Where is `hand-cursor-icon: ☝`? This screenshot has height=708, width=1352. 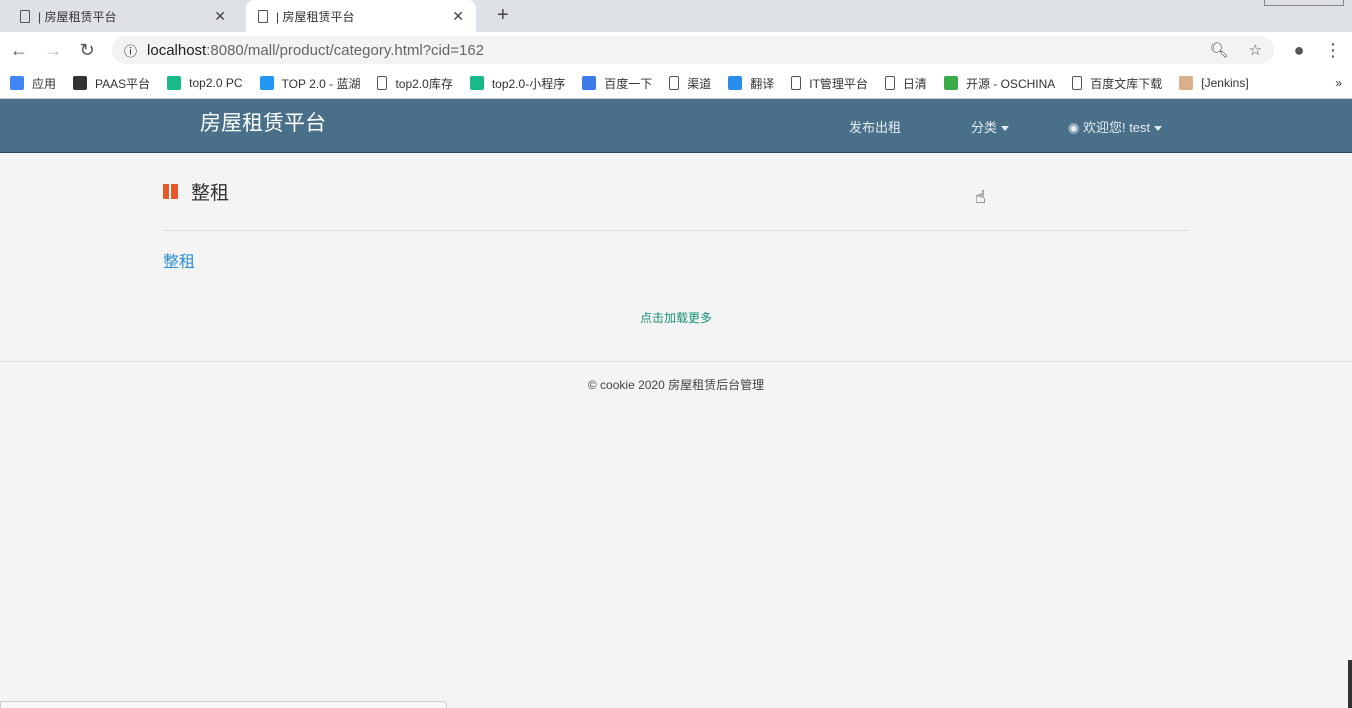
hand-cursor-icon: ☝ is located at coordinates (980, 197).